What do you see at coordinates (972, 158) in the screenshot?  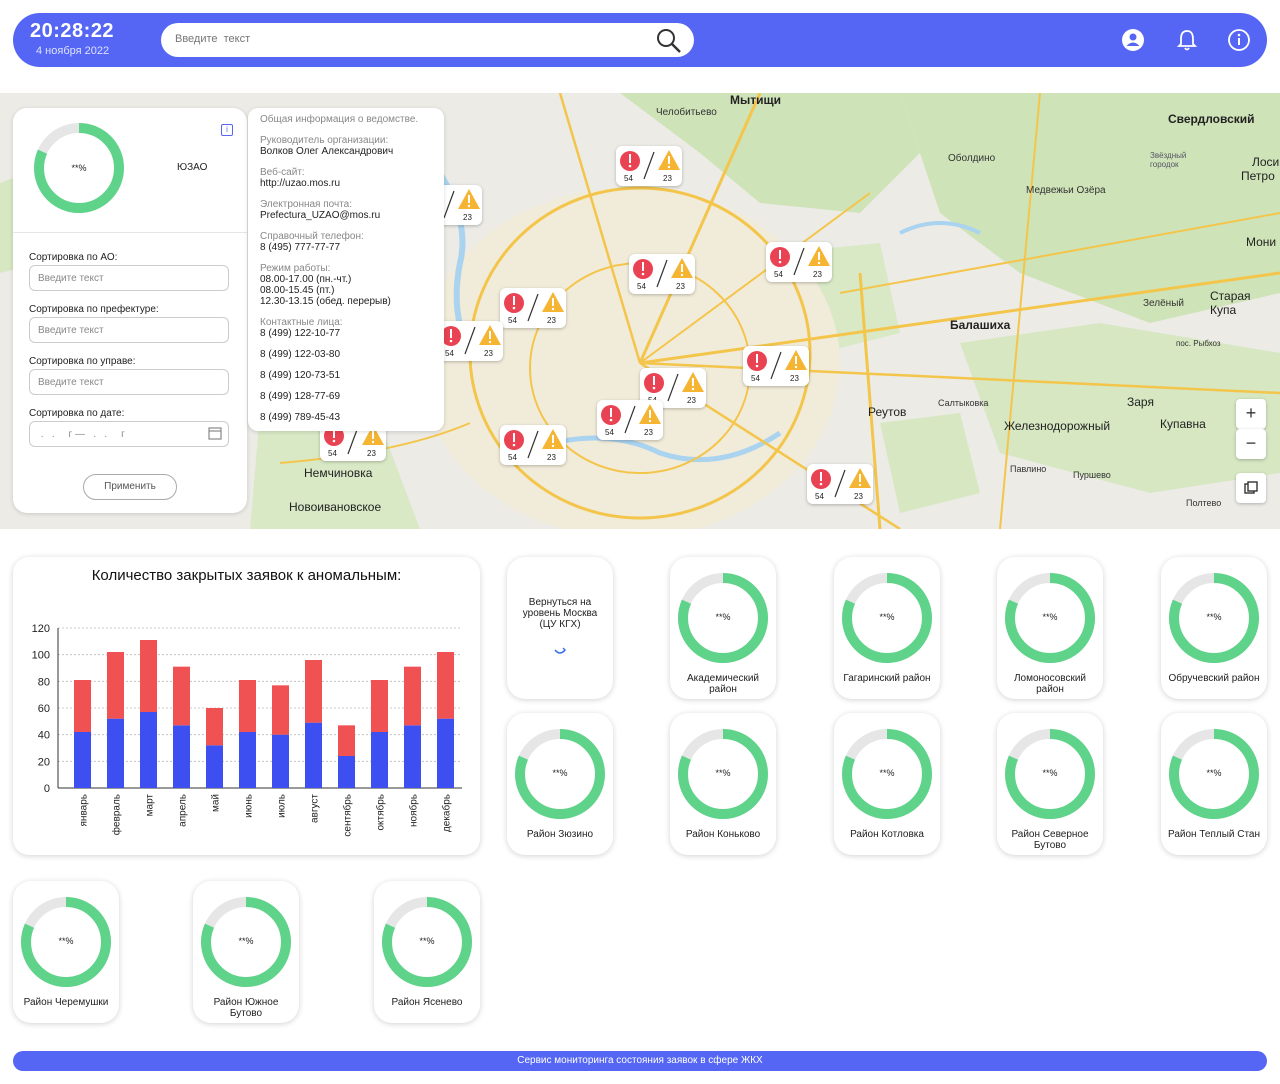 I see `map-label: Оболдино` at bounding box center [972, 158].